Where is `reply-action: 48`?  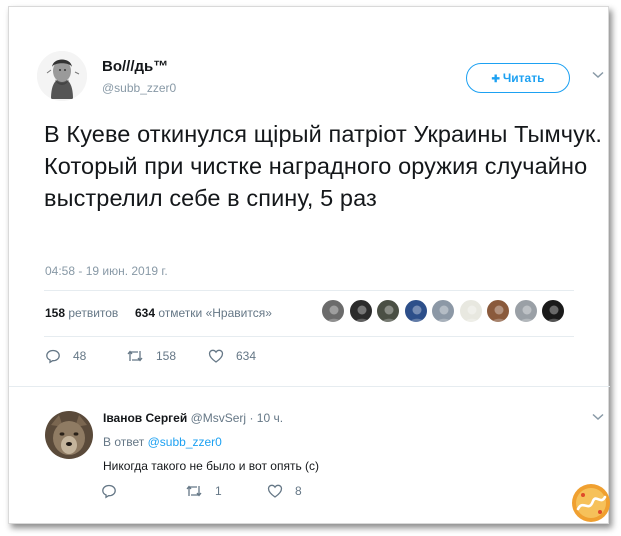
reply-action: 48 is located at coordinates (65, 356).